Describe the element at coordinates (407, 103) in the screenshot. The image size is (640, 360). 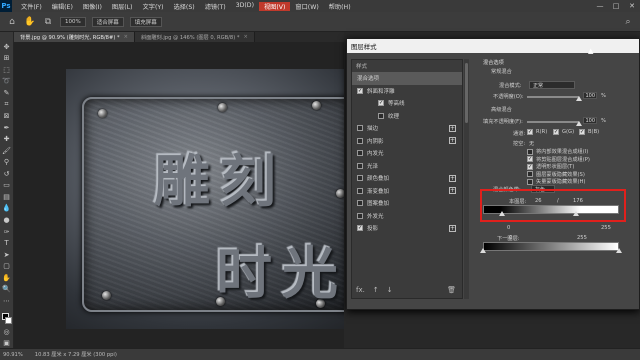
I see `style-item: ✓ 等高线` at that location.